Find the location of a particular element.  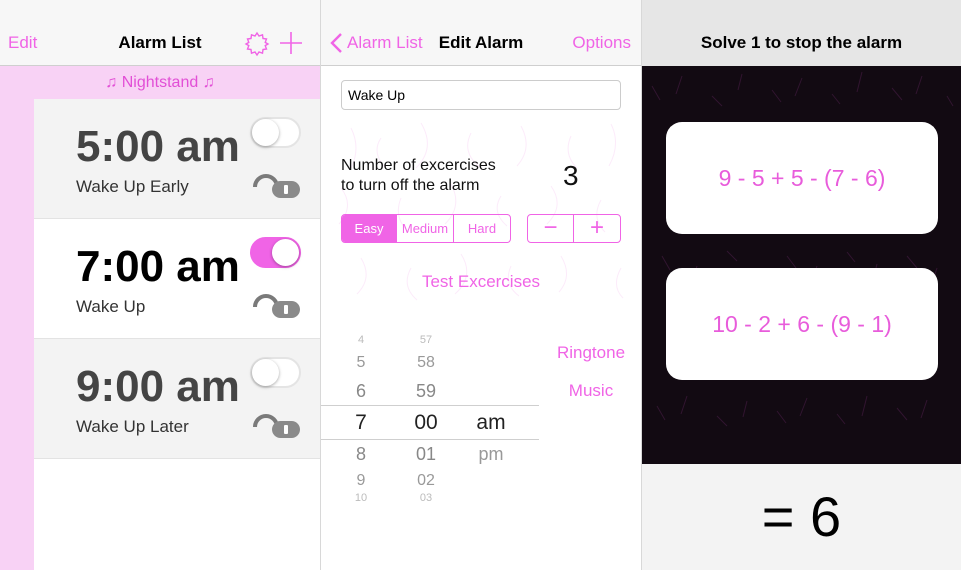

picker-hour: 6 is located at coordinates (361, 391).